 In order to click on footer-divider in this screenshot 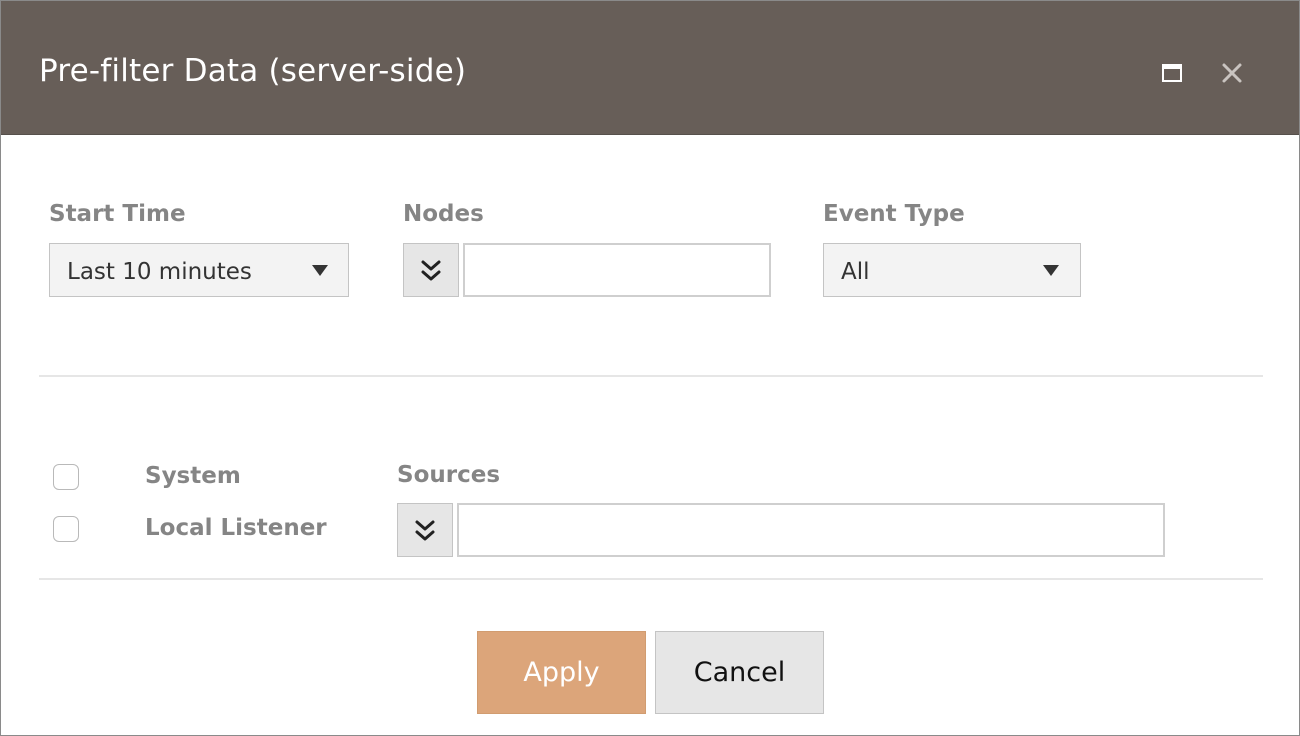, I will do `click(651, 579)`.